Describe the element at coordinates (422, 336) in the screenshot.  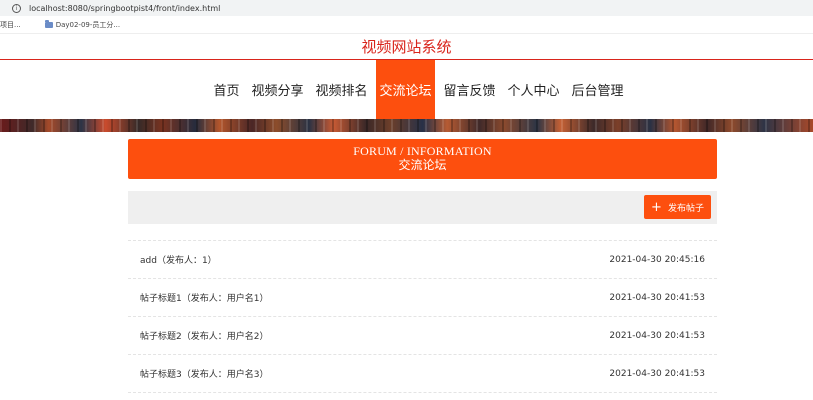
I see `post-row: 帖子标题2（发布人：用户名2） 2021-04-30 20:41:53` at that location.